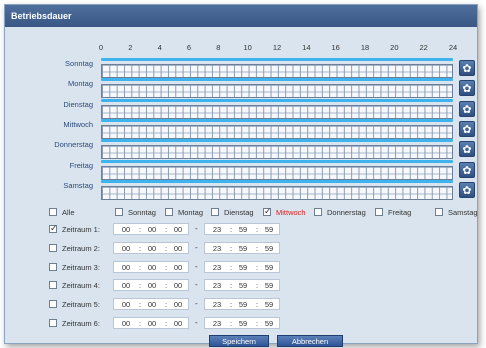 The image size is (486, 348). What do you see at coordinates (101, 47) in the screenshot?
I see `hour-tick-label: 0` at bounding box center [101, 47].